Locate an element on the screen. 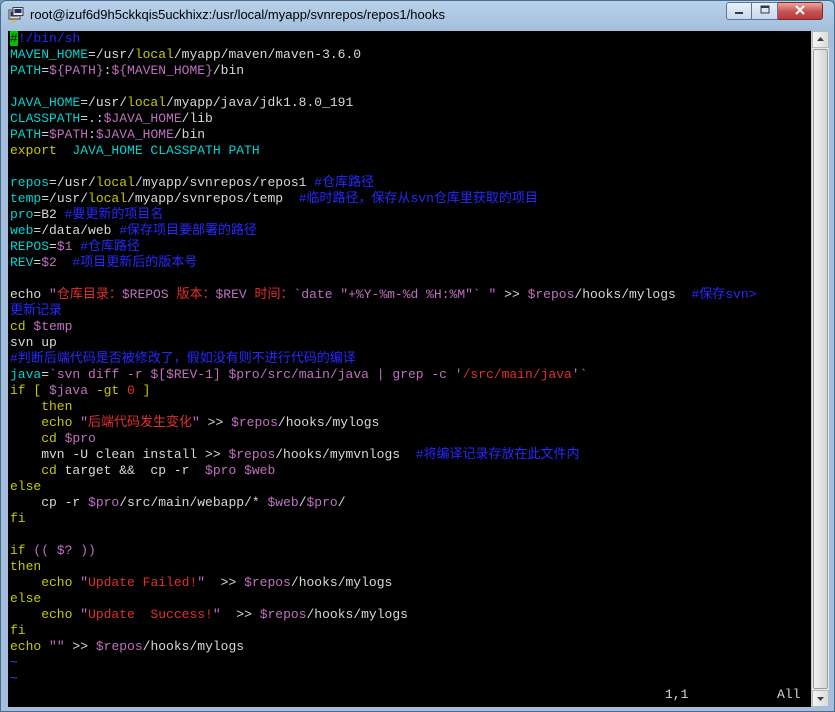  code-token: 0 is located at coordinates (131, 390).